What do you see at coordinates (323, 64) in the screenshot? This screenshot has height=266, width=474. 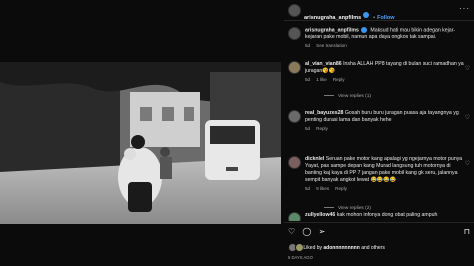 I see `comment-username: al_vian_vian86` at bounding box center [323, 64].